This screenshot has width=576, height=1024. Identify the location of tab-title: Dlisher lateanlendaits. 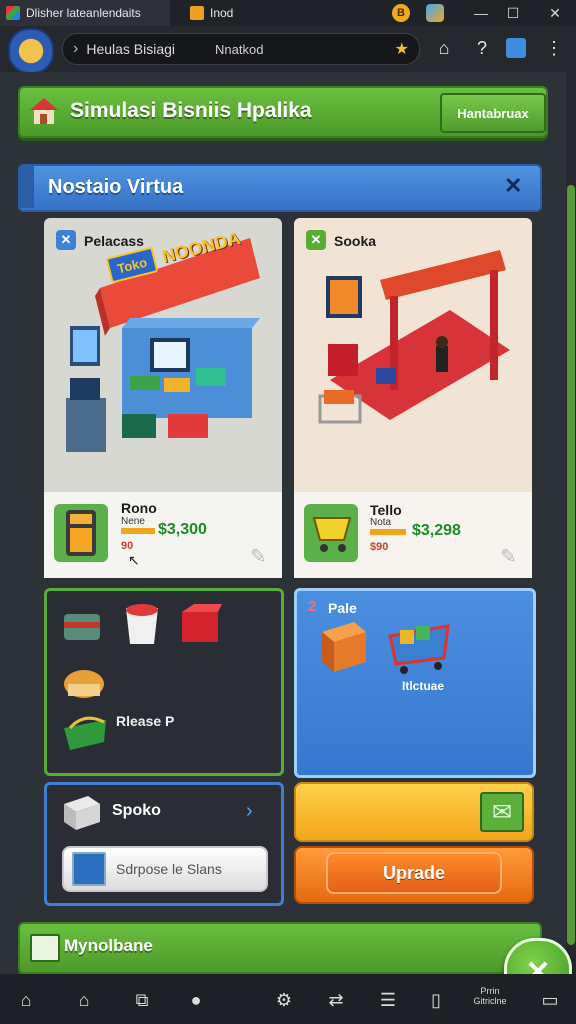
(83, 13).